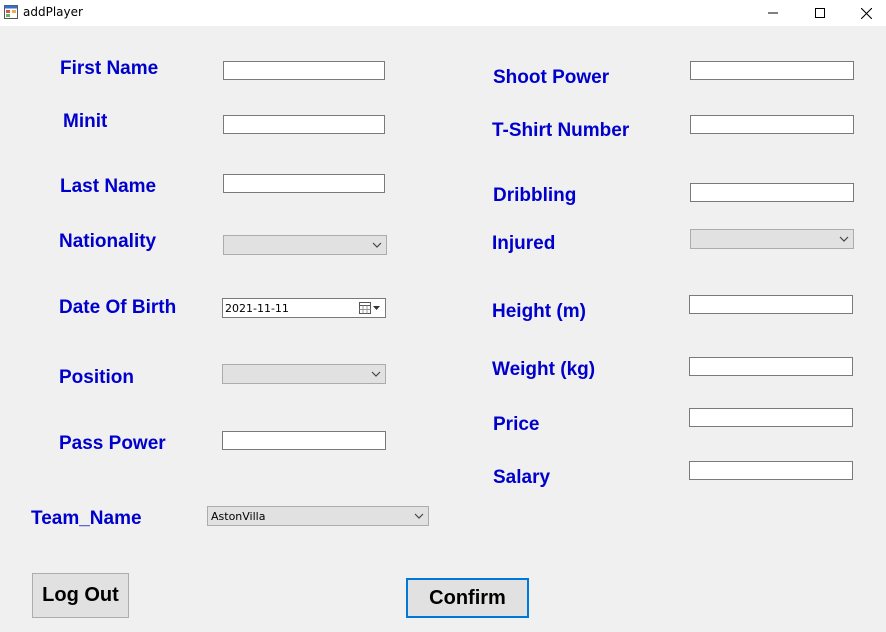 This screenshot has height=632, width=886. I want to click on minimize-icon, so click(773, 13).